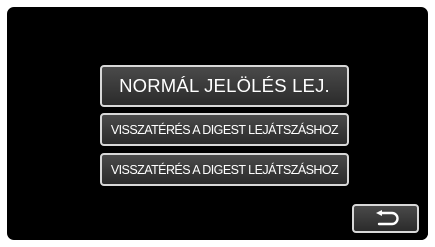 This screenshot has width=435, height=247. Describe the element at coordinates (224, 129) in the screenshot. I see `return-to-digest-playback-button: VISSZATÉRÉS A DIGEST LEJÁTSZÁSHOZ` at that location.